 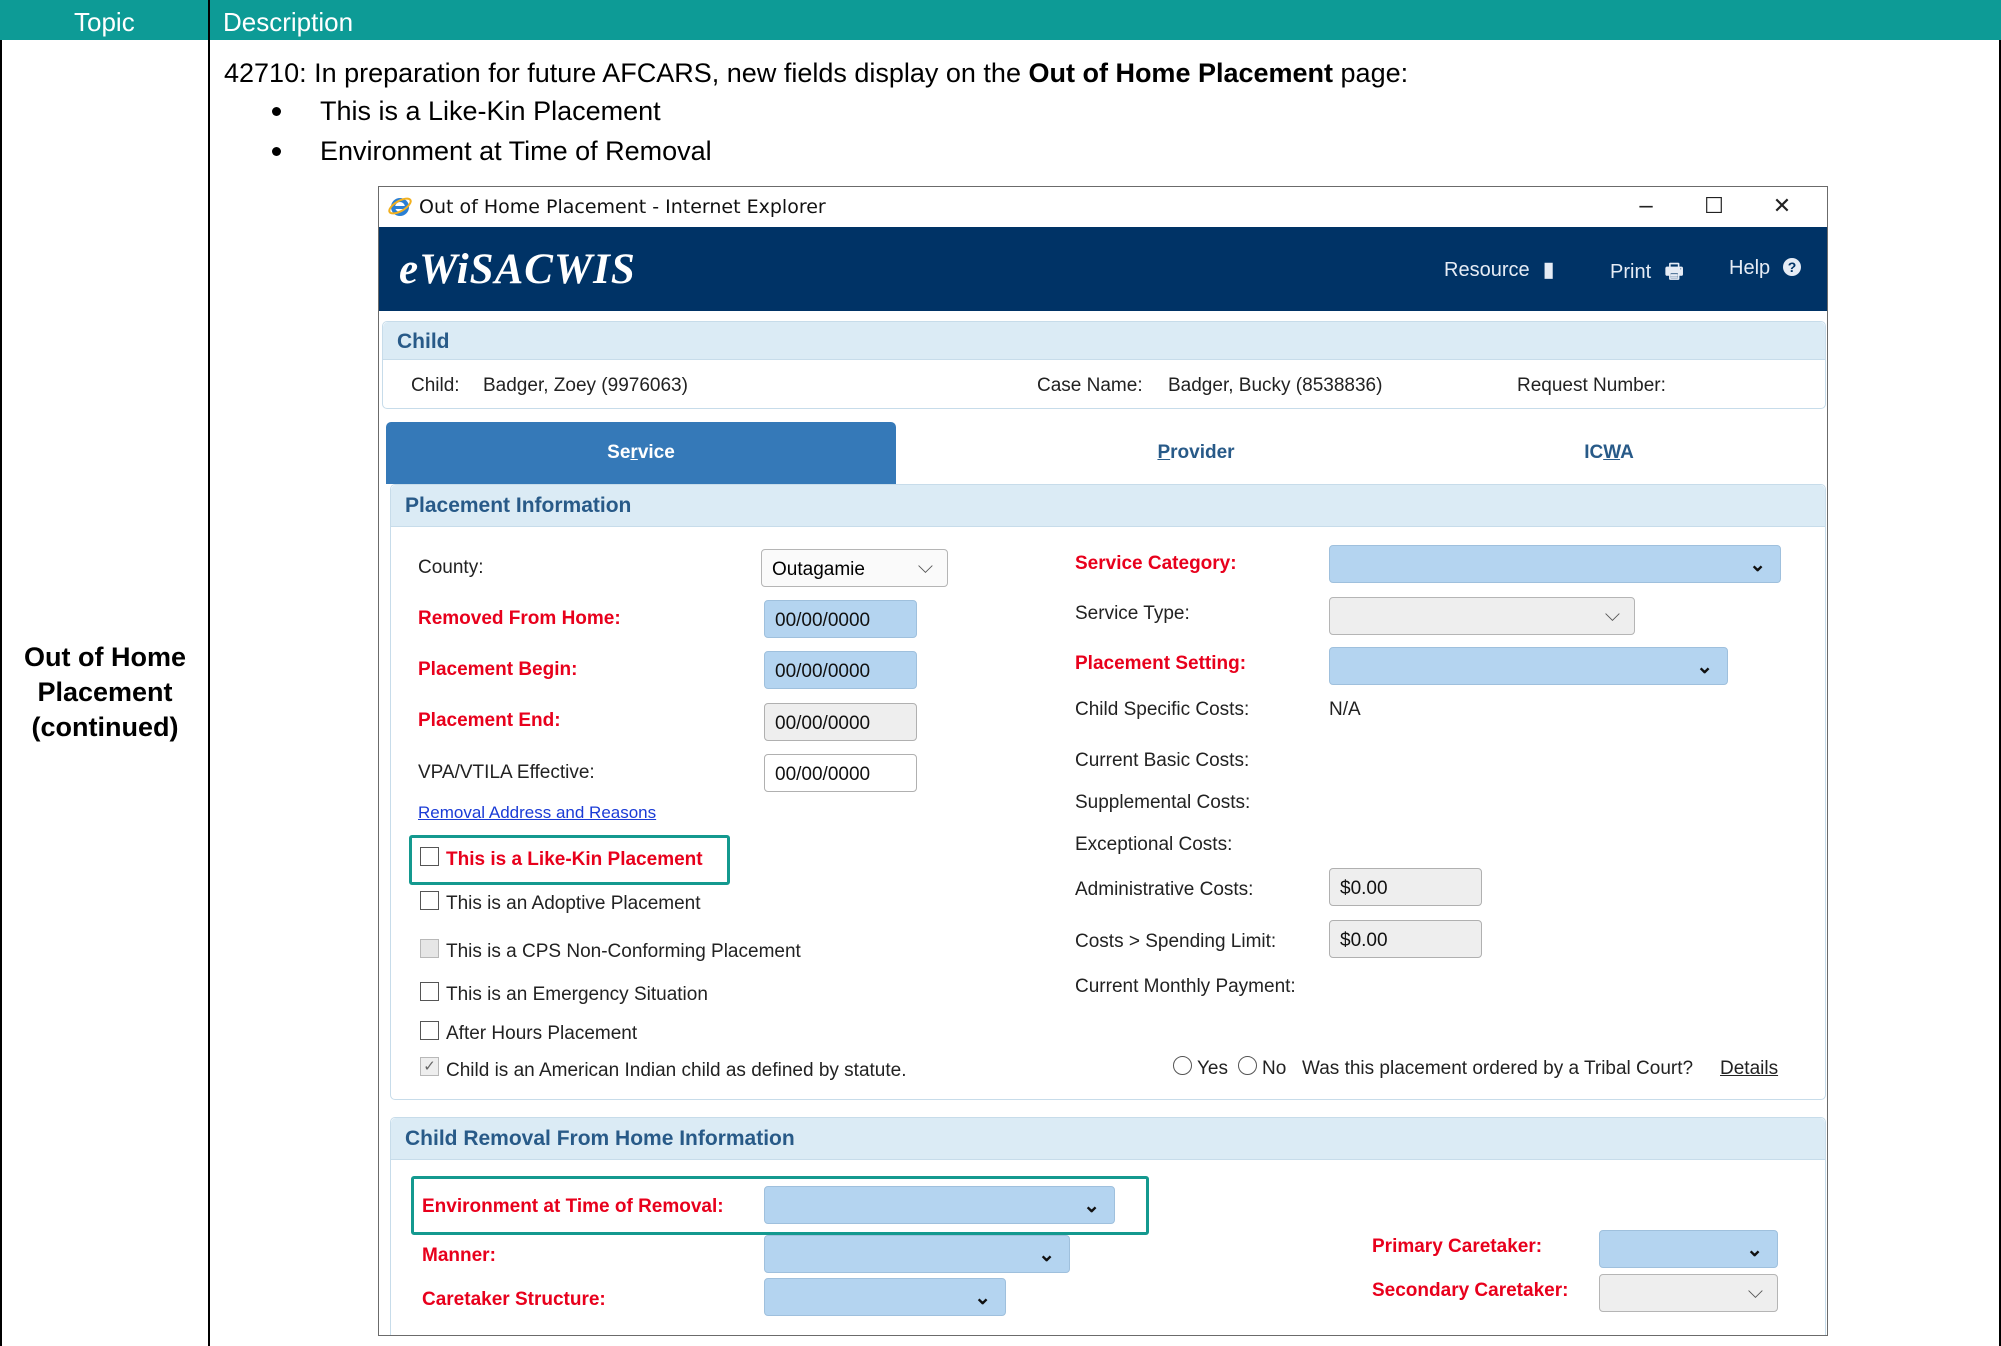 What do you see at coordinates (574, 859) in the screenshot?
I see `like-kin-label: This is a Like-Kin Placement` at bounding box center [574, 859].